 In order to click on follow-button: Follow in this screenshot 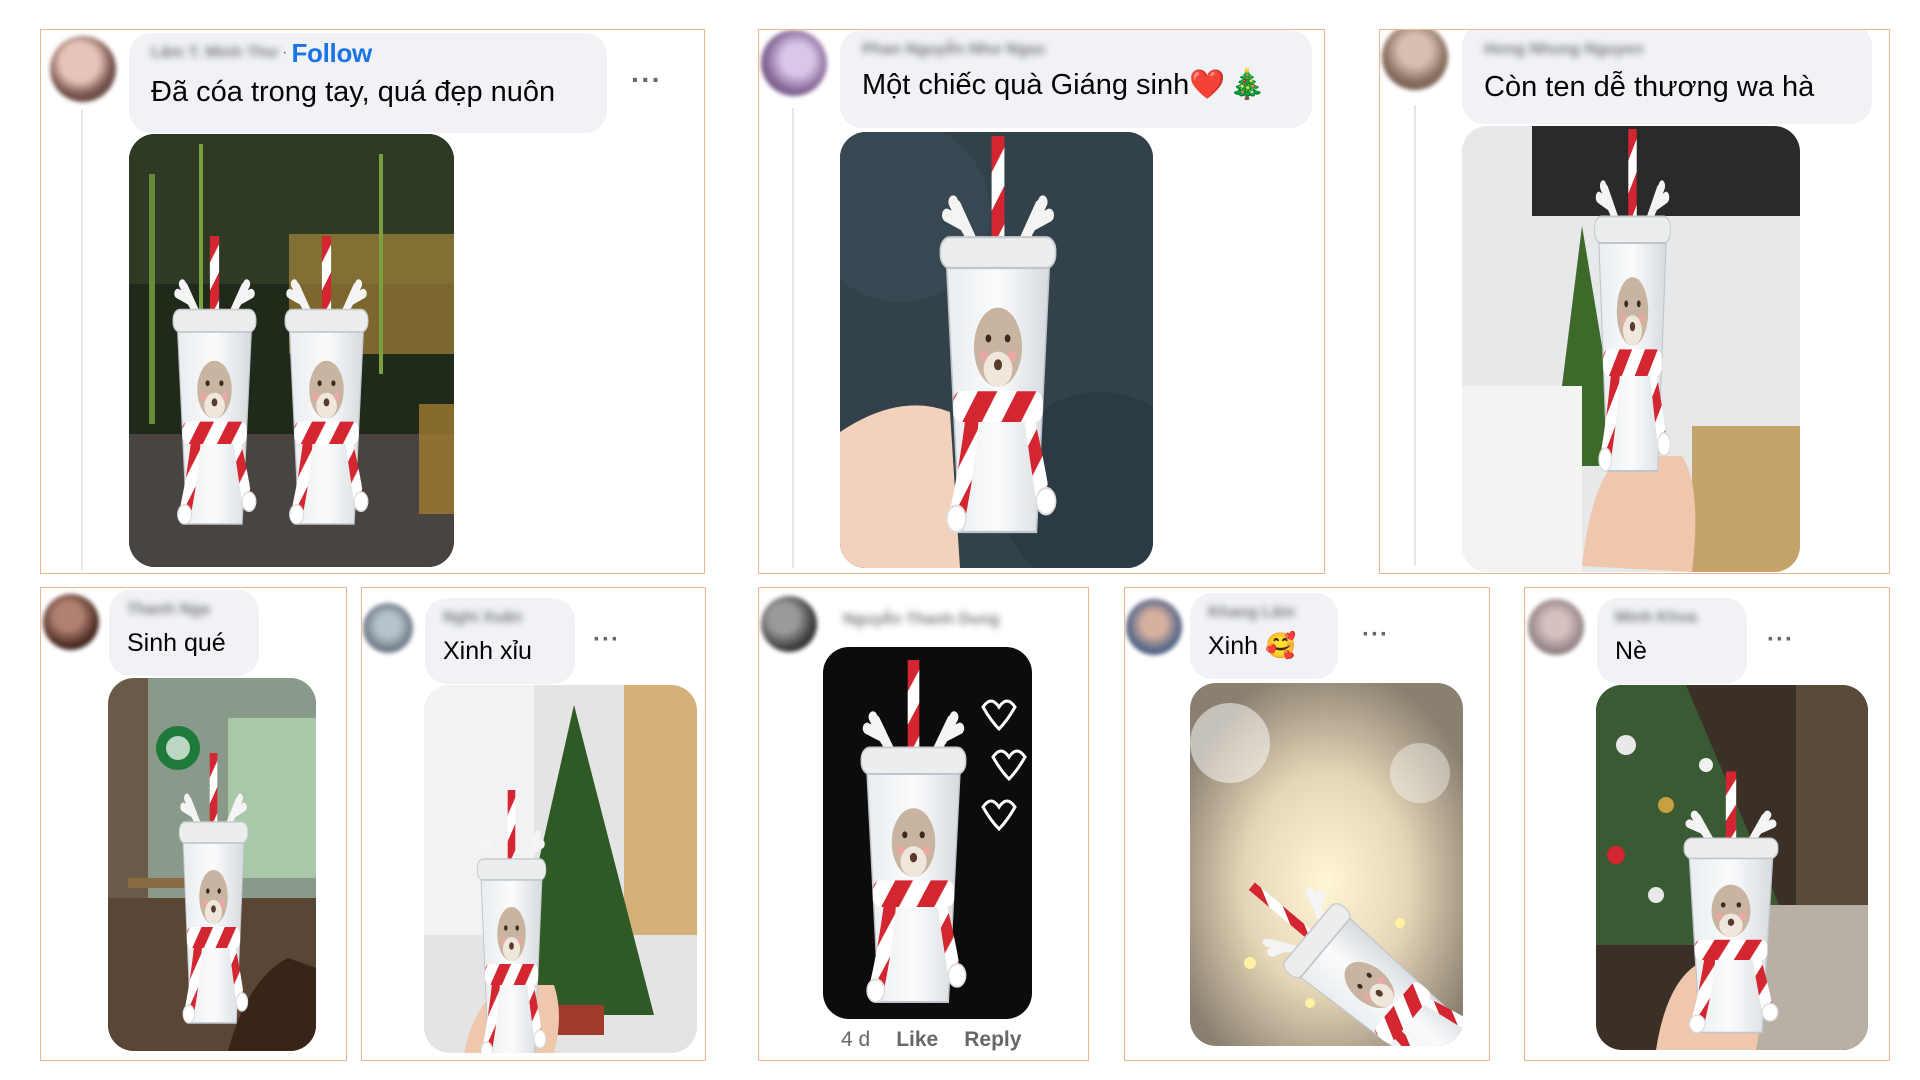, I will do `click(331, 53)`.